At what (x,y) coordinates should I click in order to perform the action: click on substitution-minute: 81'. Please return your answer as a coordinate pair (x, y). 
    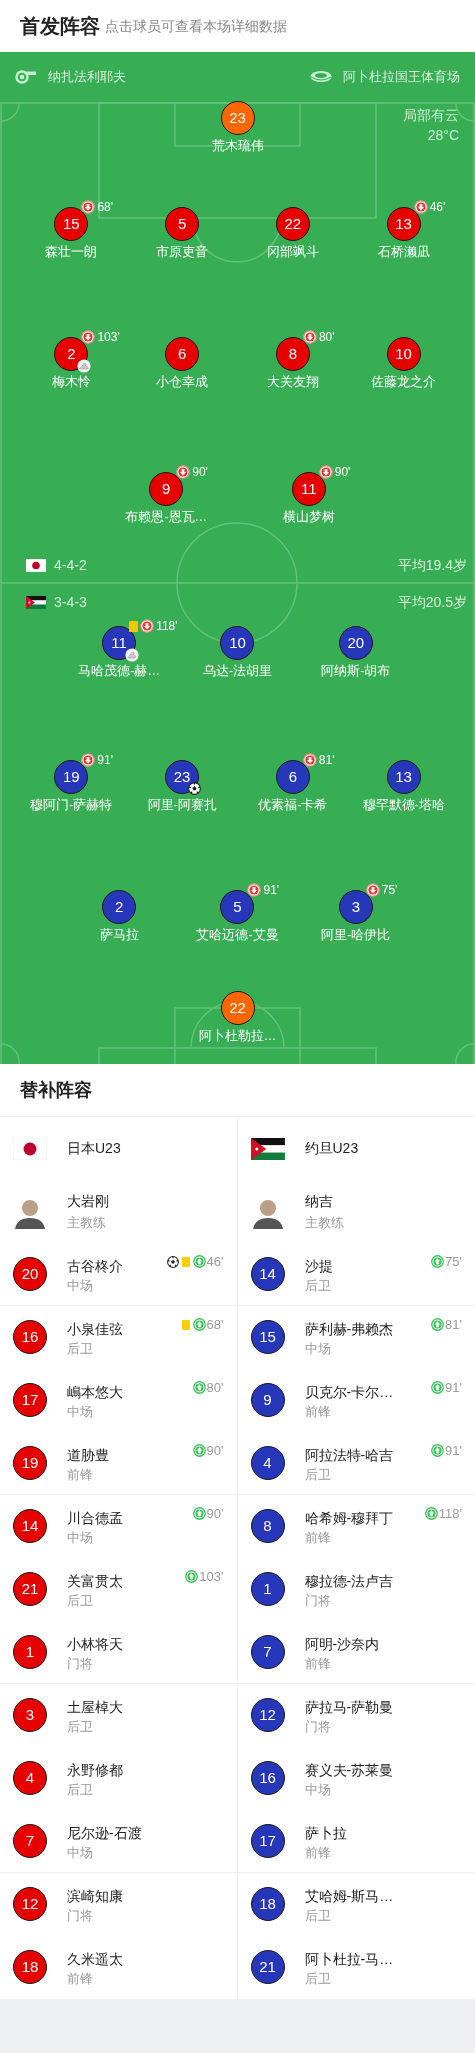
    Looking at the image, I should click on (326, 760).